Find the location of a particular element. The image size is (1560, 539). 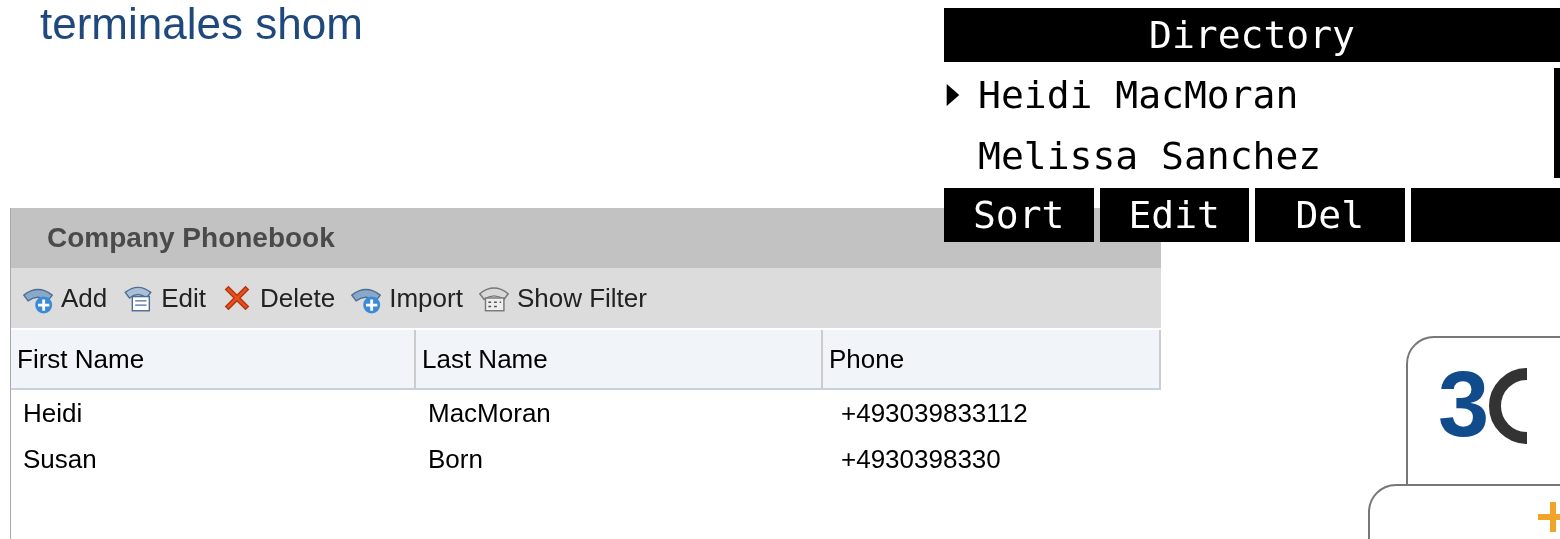

panel-title: Company Phonebook is located at coordinates (191, 238).